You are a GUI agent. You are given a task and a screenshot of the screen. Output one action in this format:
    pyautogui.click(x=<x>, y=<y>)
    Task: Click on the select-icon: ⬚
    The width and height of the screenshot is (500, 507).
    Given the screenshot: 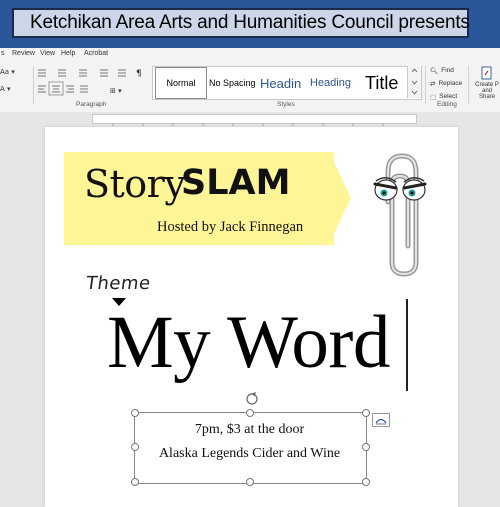 What is the action you would take?
    pyautogui.click(x=433, y=97)
    